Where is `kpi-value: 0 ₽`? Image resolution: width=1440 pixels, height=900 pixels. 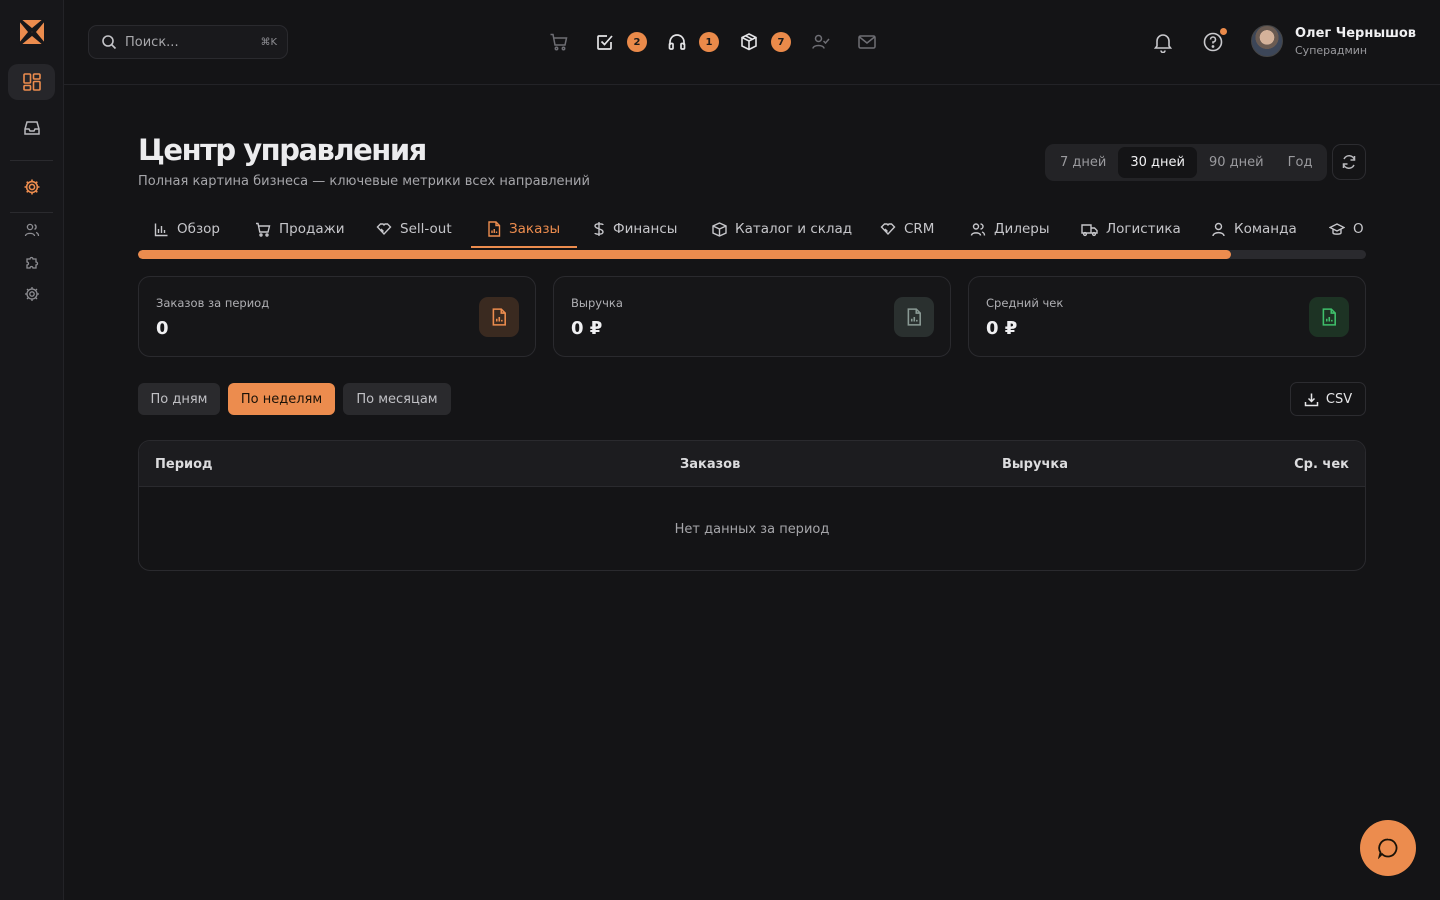
kpi-value: 0 ₽ is located at coordinates (1002, 328).